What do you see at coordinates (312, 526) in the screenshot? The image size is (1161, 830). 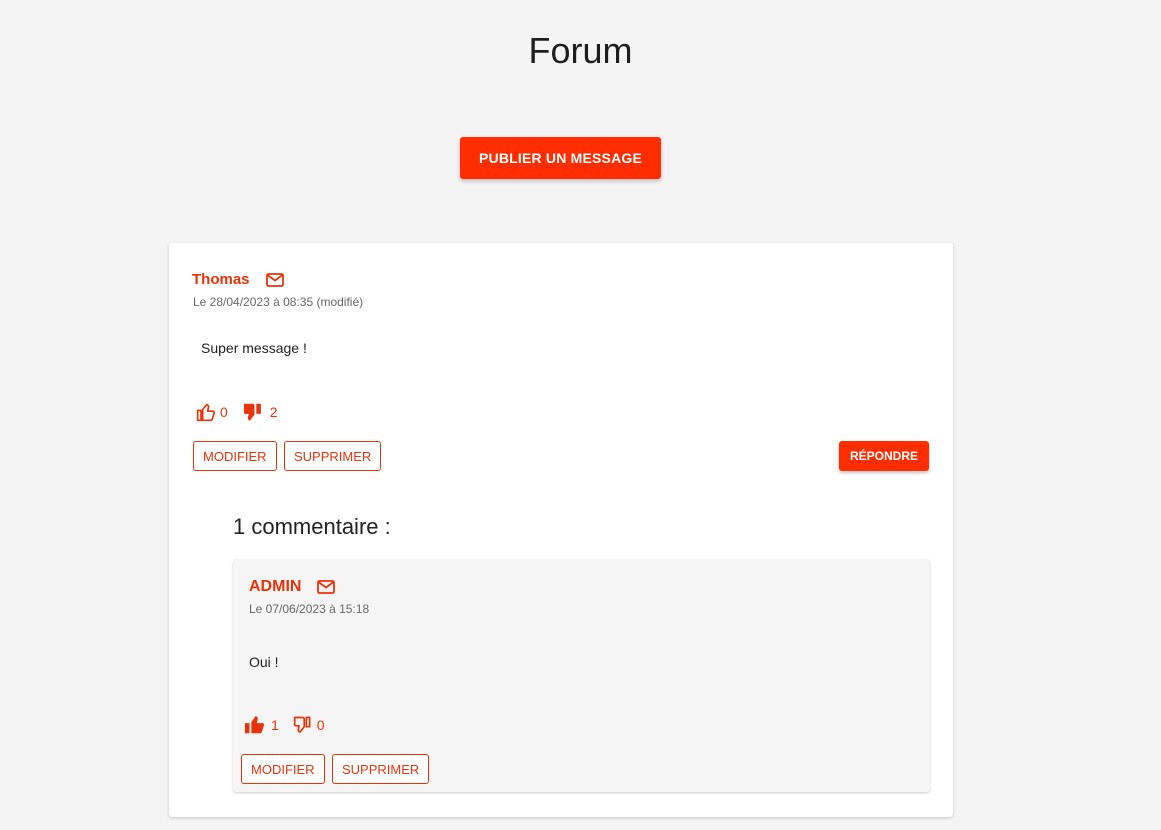 I see `comments-heading: 1 commentaire :` at bounding box center [312, 526].